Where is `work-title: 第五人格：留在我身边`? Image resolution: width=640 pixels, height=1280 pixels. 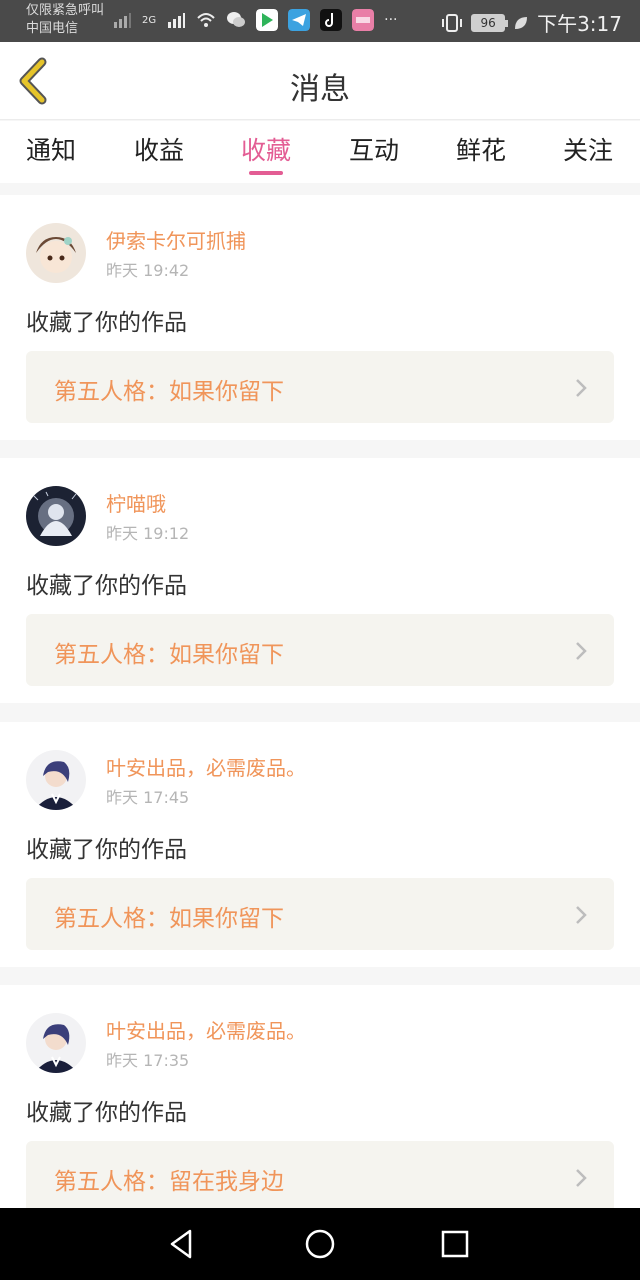
work-title: 第五人格：留在我身边 is located at coordinates (169, 1182).